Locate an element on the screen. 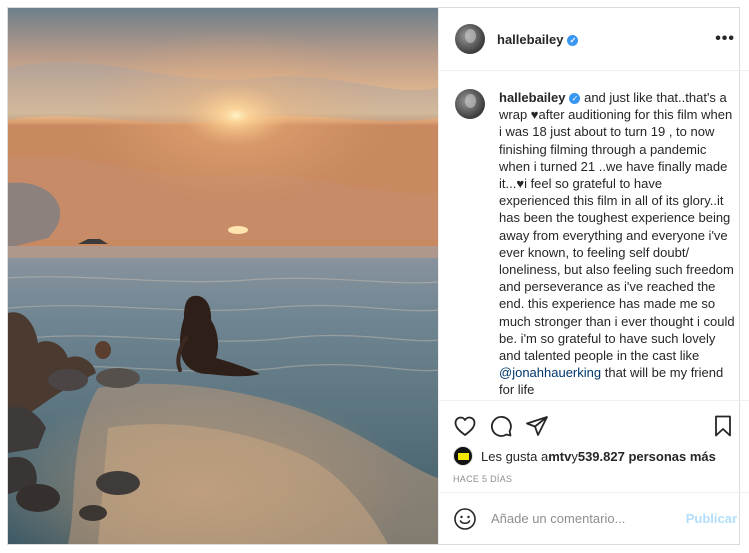  caption-username: hallebailey is located at coordinates (532, 97).